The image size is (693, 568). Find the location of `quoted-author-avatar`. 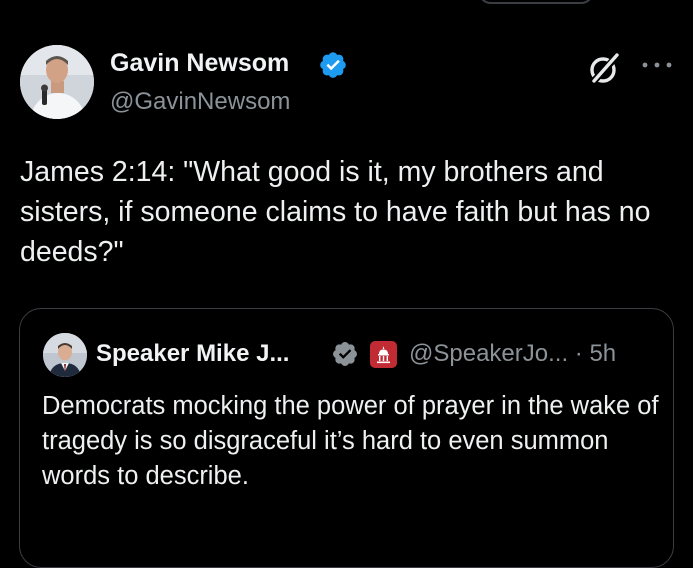

quoted-author-avatar is located at coordinates (65, 355).